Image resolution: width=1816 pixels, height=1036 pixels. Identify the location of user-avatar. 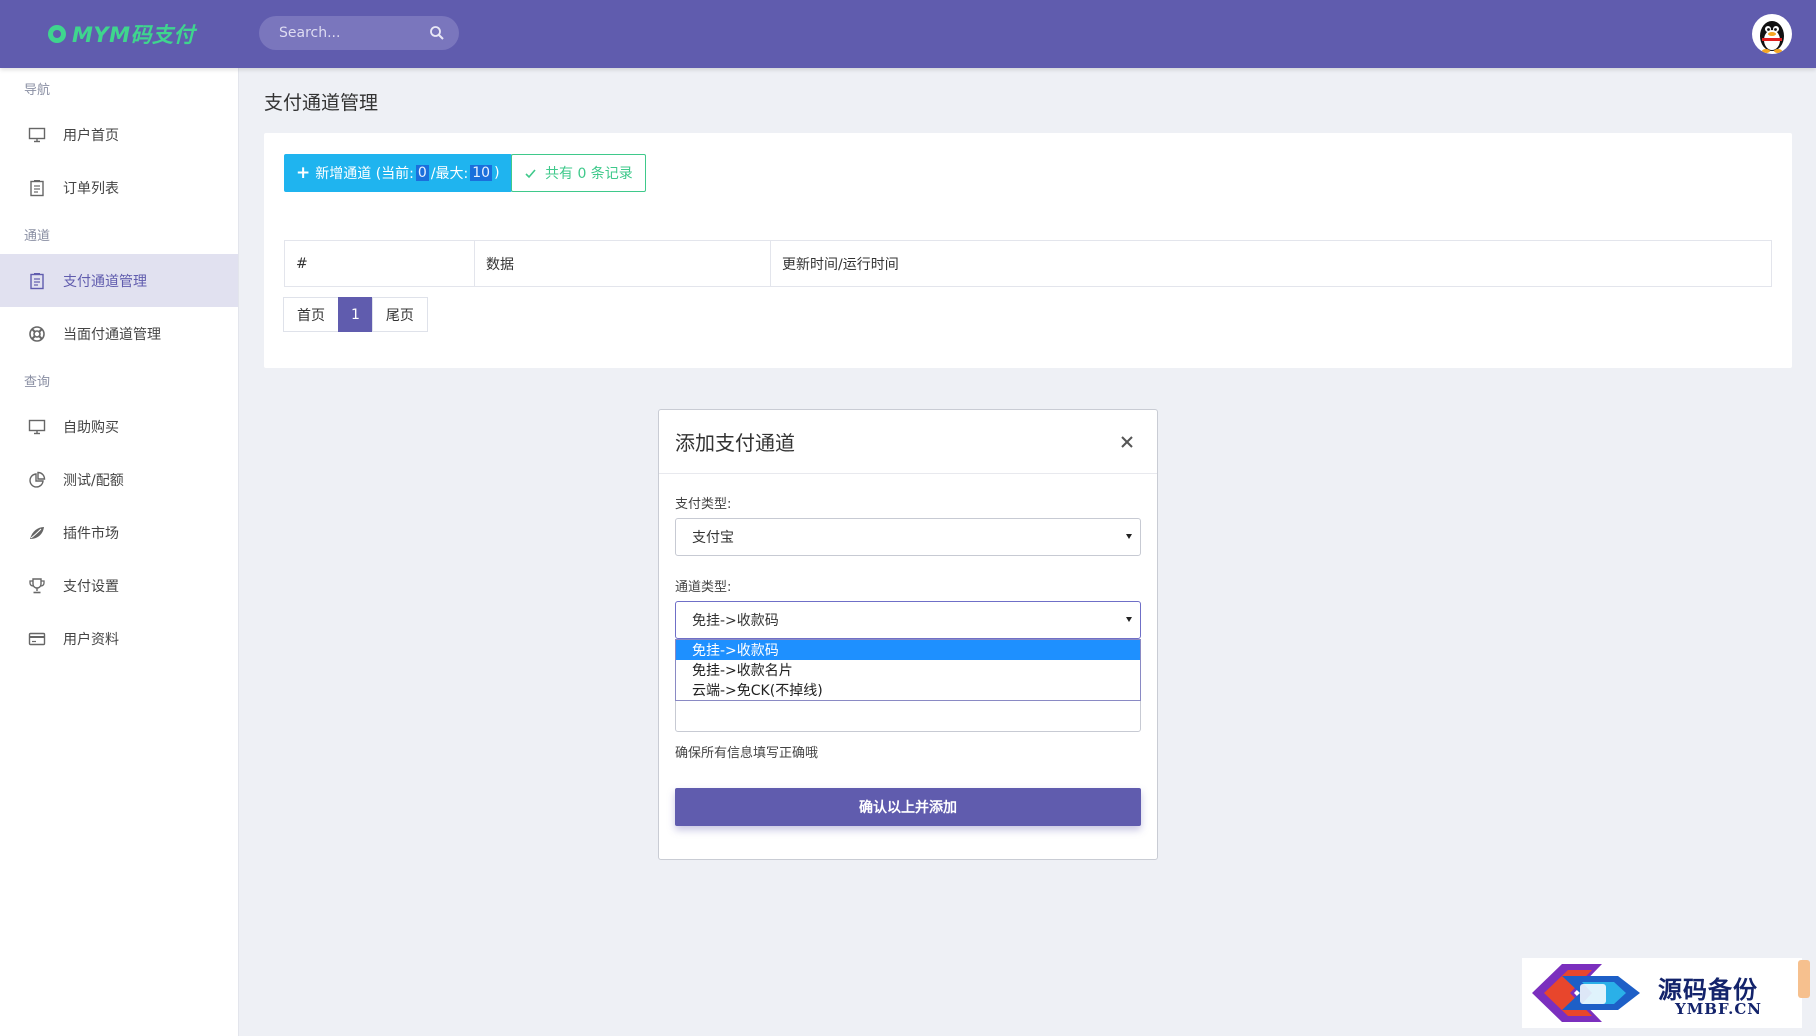
(1772, 34).